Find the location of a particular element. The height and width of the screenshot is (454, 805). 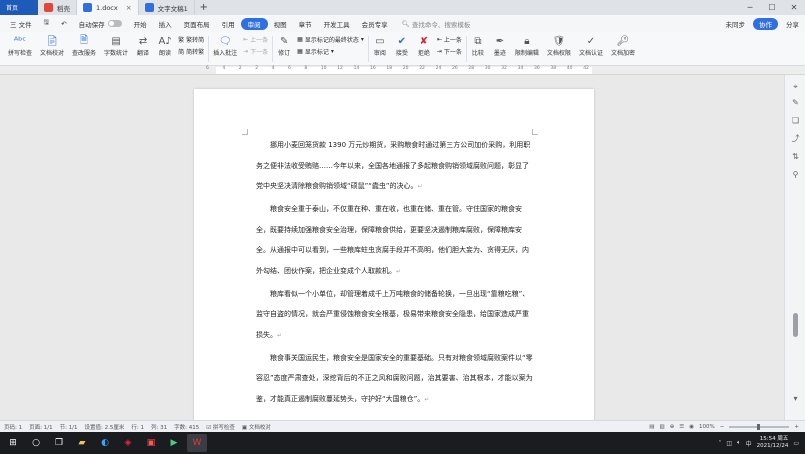

word-doc-icon is located at coordinates (149, 7).